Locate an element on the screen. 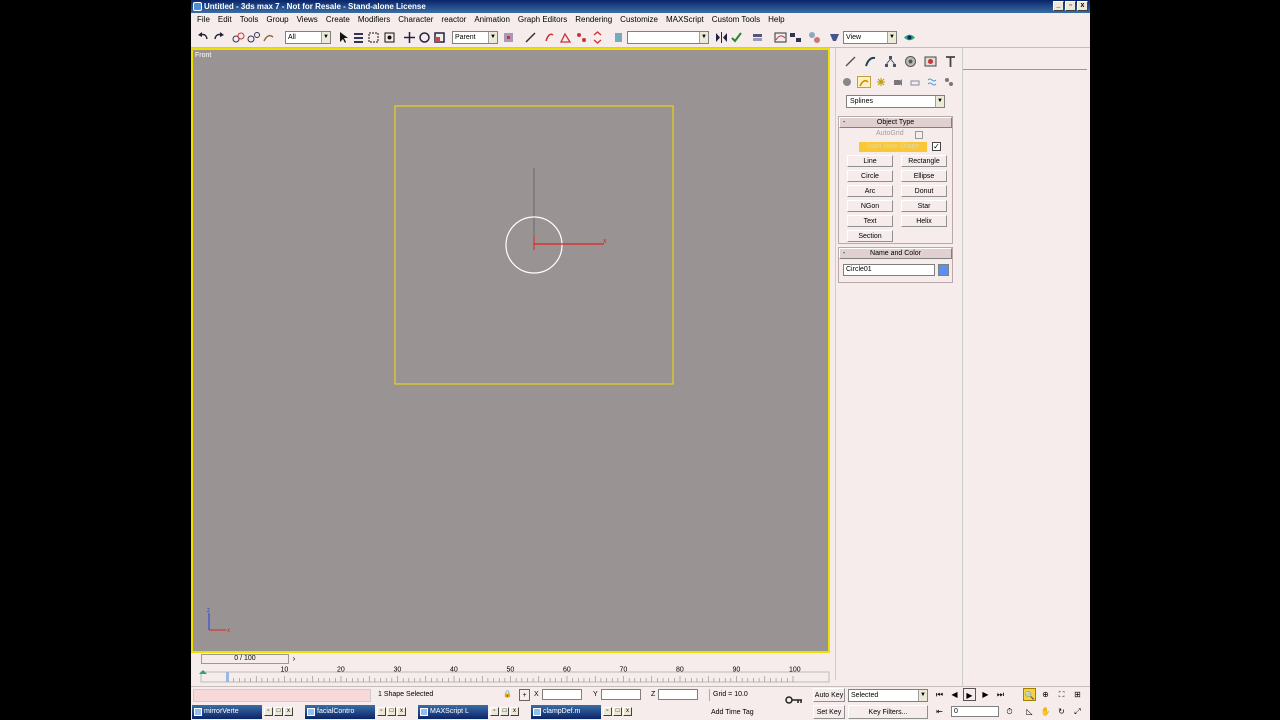 This screenshot has height=720, width=1280. schematic-view-icon is located at coordinates (795, 37).